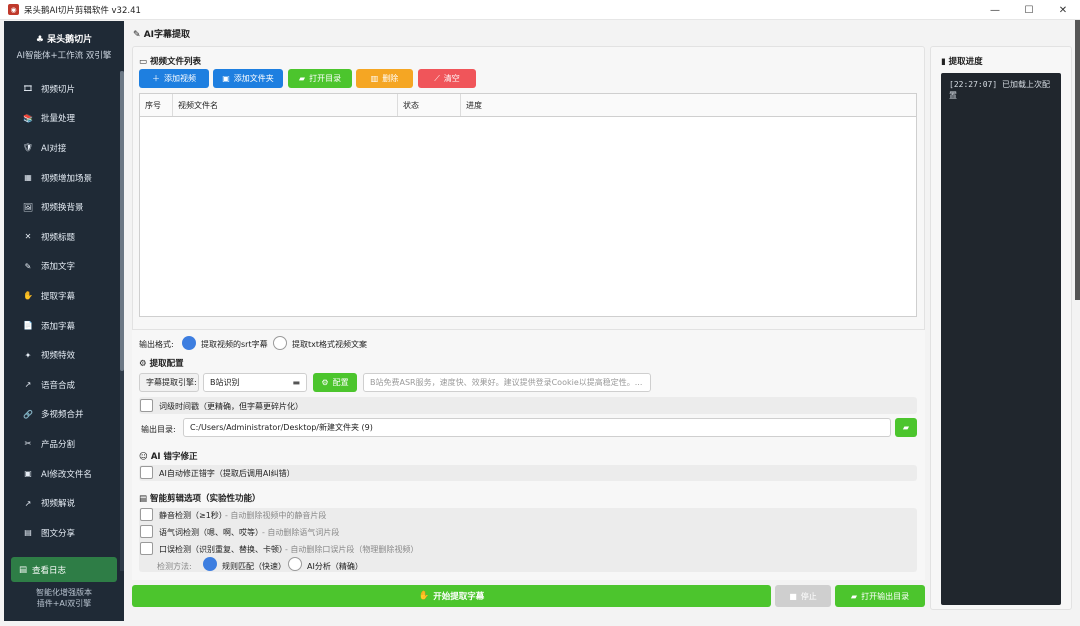 The width and height of the screenshot is (1080, 626). Describe the element at coordinates (330, 344) in the screenshot. I see `radio-txt-label: 提取txt格式视频文案` at that location.